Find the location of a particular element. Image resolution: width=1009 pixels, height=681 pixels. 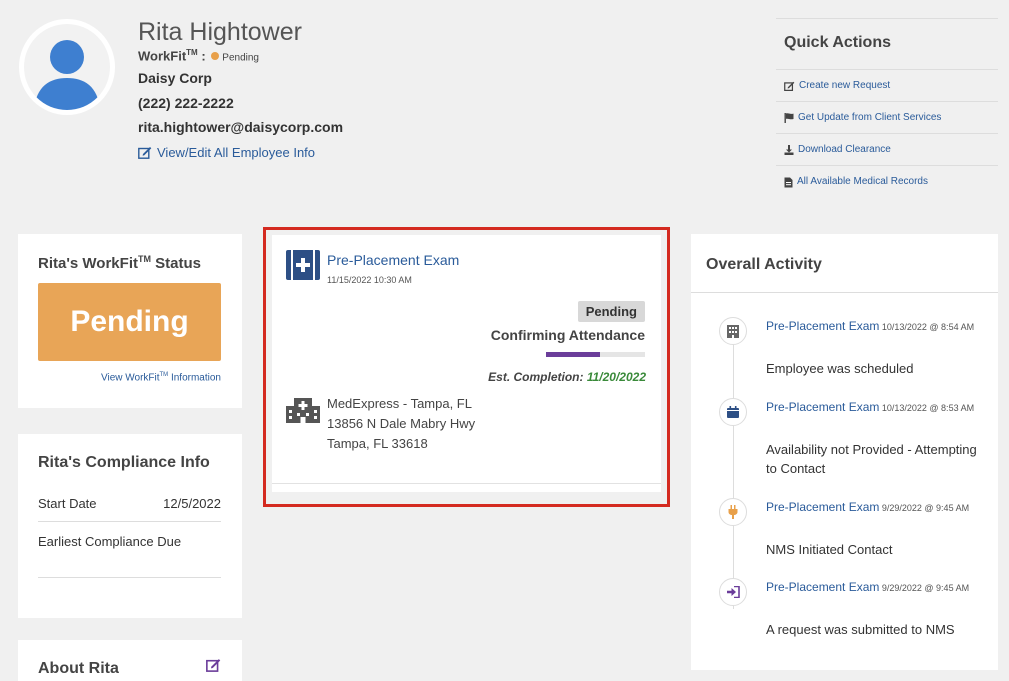

exam-status-badge: Pending is located at coordinates (611, 311).